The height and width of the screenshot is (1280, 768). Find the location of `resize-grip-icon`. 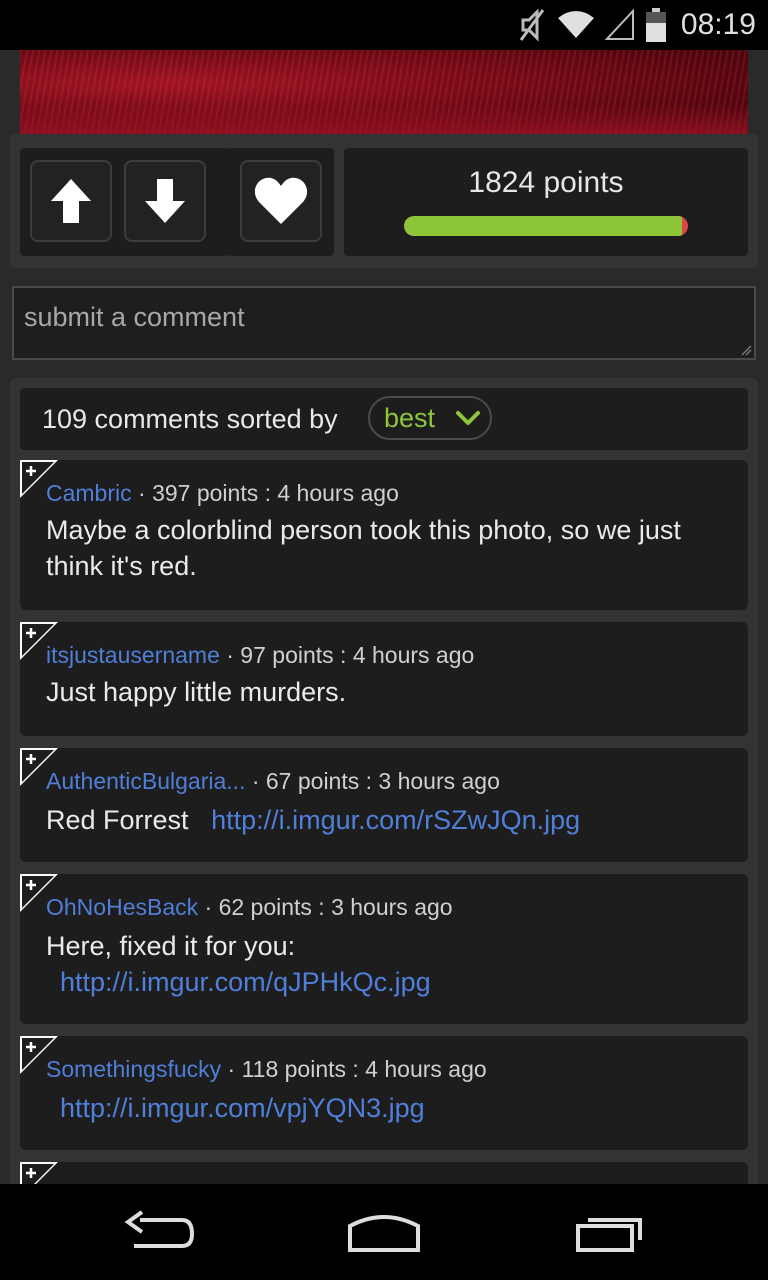

resize-grip-icon is located at coordinates (746, 350).